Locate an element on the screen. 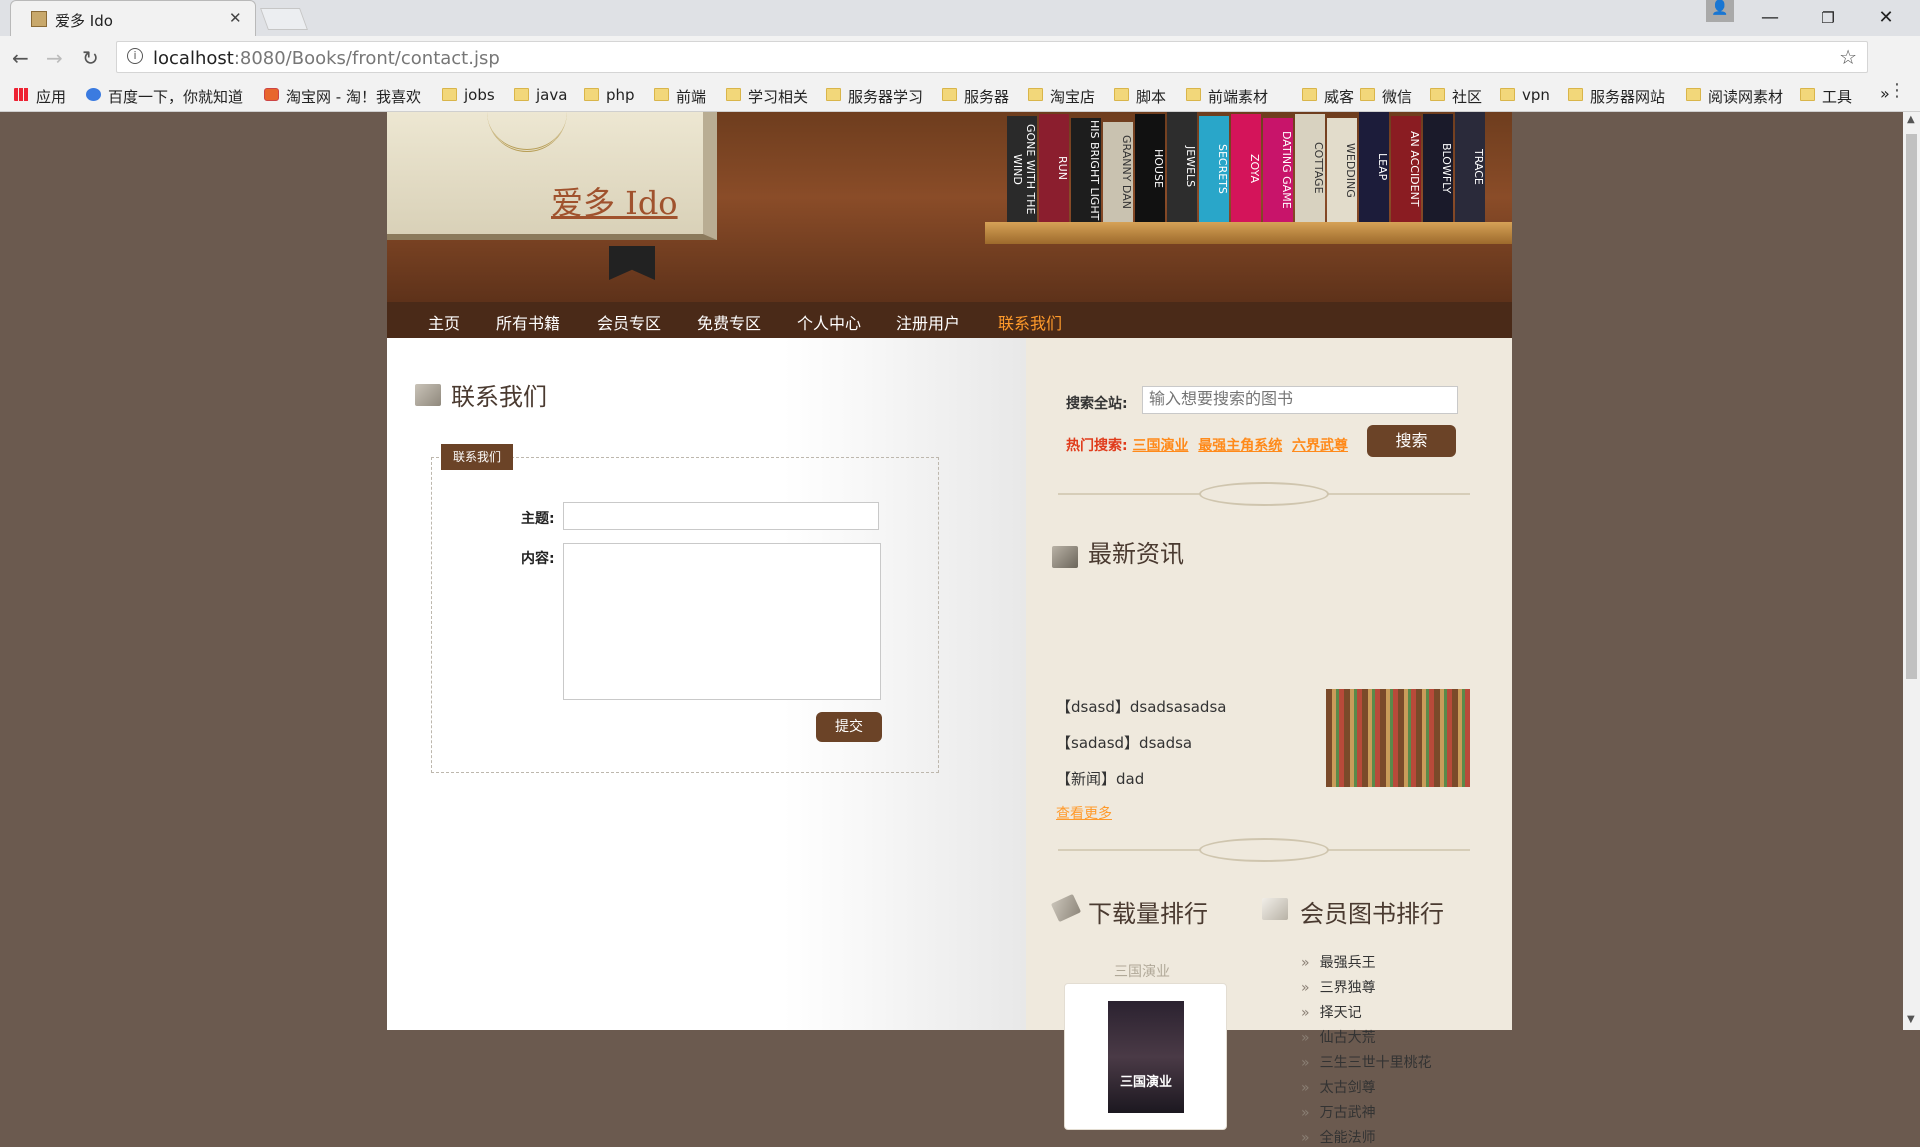 The image size is (1920, 1147). bookmark-folder: 学习相关 is located at coordinates (767, 96).